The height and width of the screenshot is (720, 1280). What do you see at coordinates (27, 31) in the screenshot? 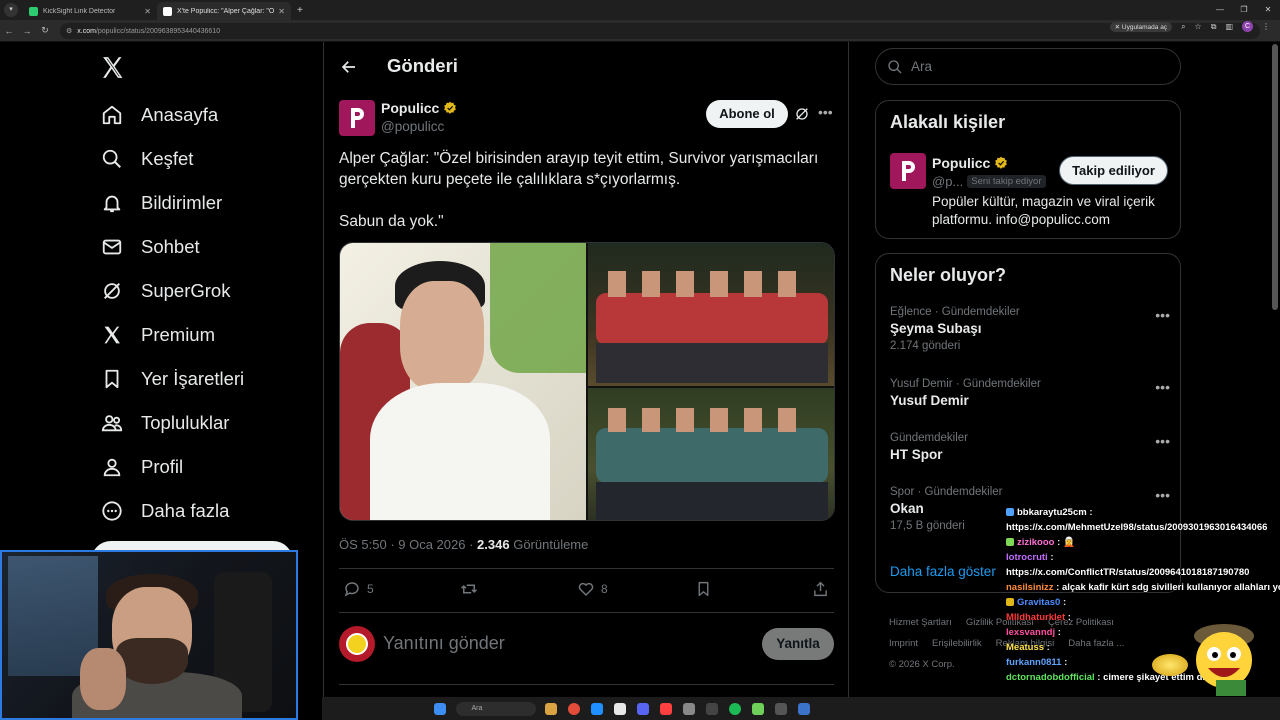
I see `forward-icon: →` at bounding box center [27, 31].